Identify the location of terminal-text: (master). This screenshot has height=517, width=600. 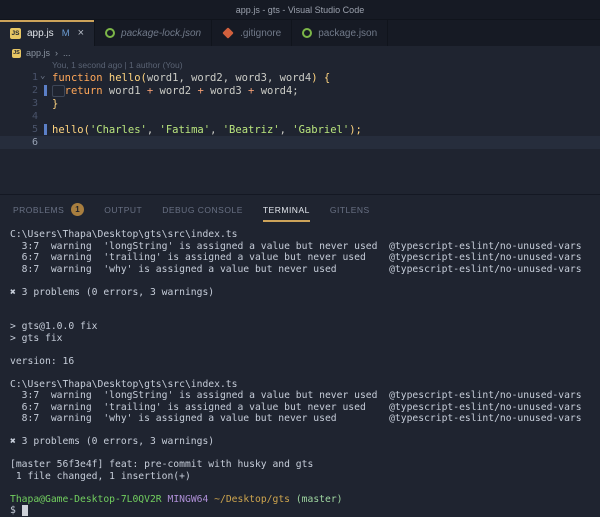
(319, 499).